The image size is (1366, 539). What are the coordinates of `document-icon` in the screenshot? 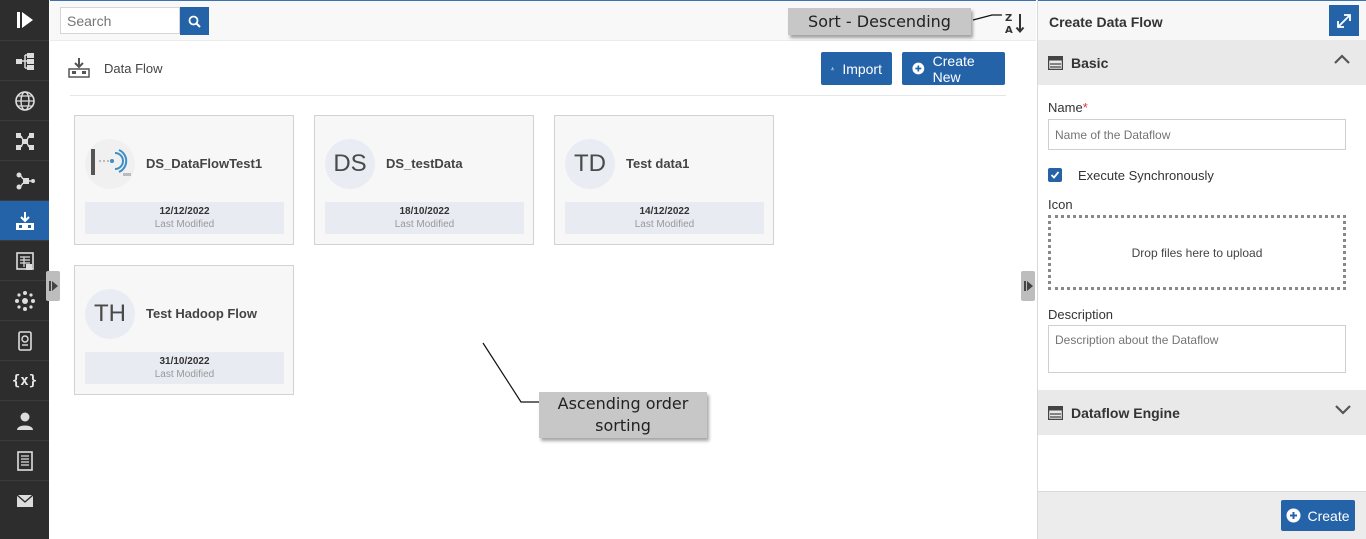 It's located at (24, 460).